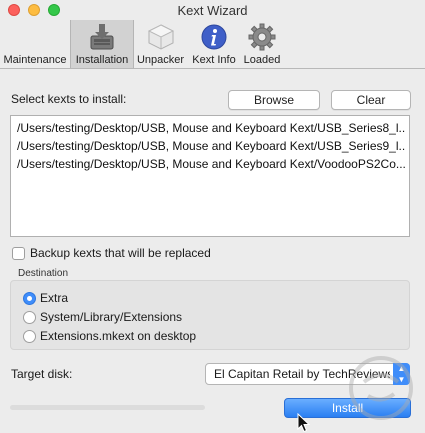  I want to click on mouse-pointer-icon, so click(304, 423).